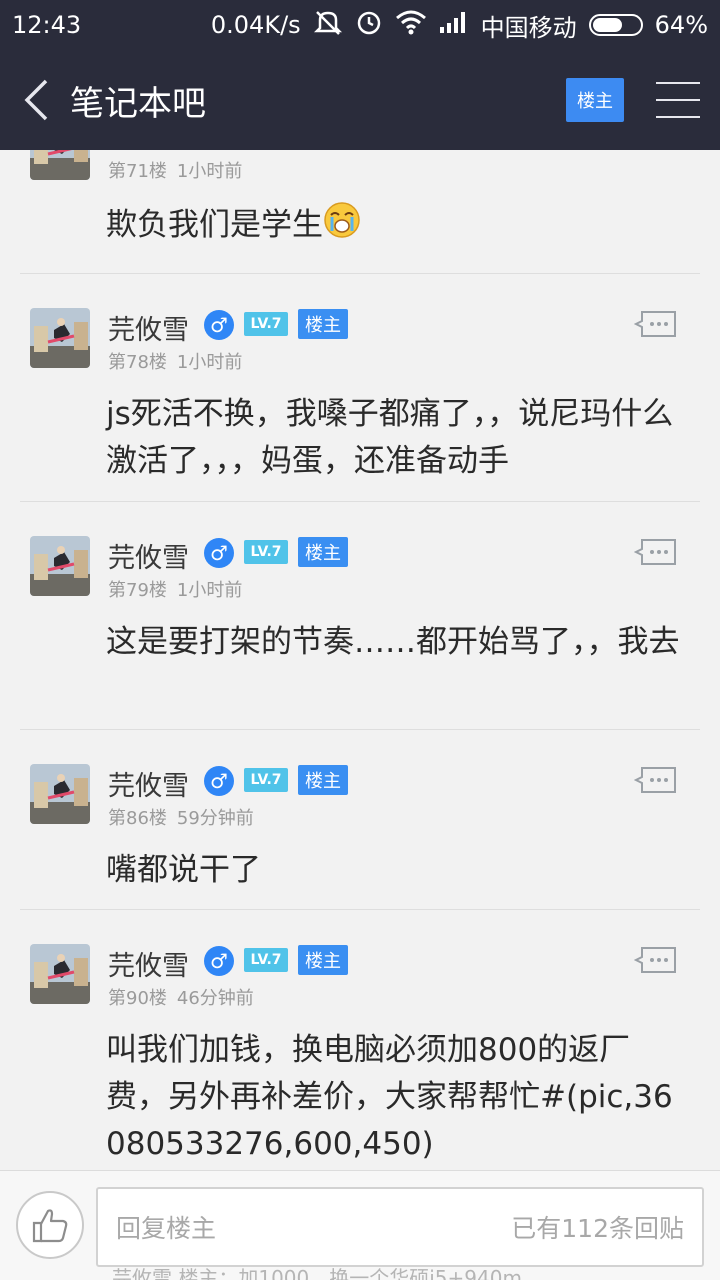  Describe the element at coordinates (615, 25) in the screenshot. I see `battery-icon` at that location.